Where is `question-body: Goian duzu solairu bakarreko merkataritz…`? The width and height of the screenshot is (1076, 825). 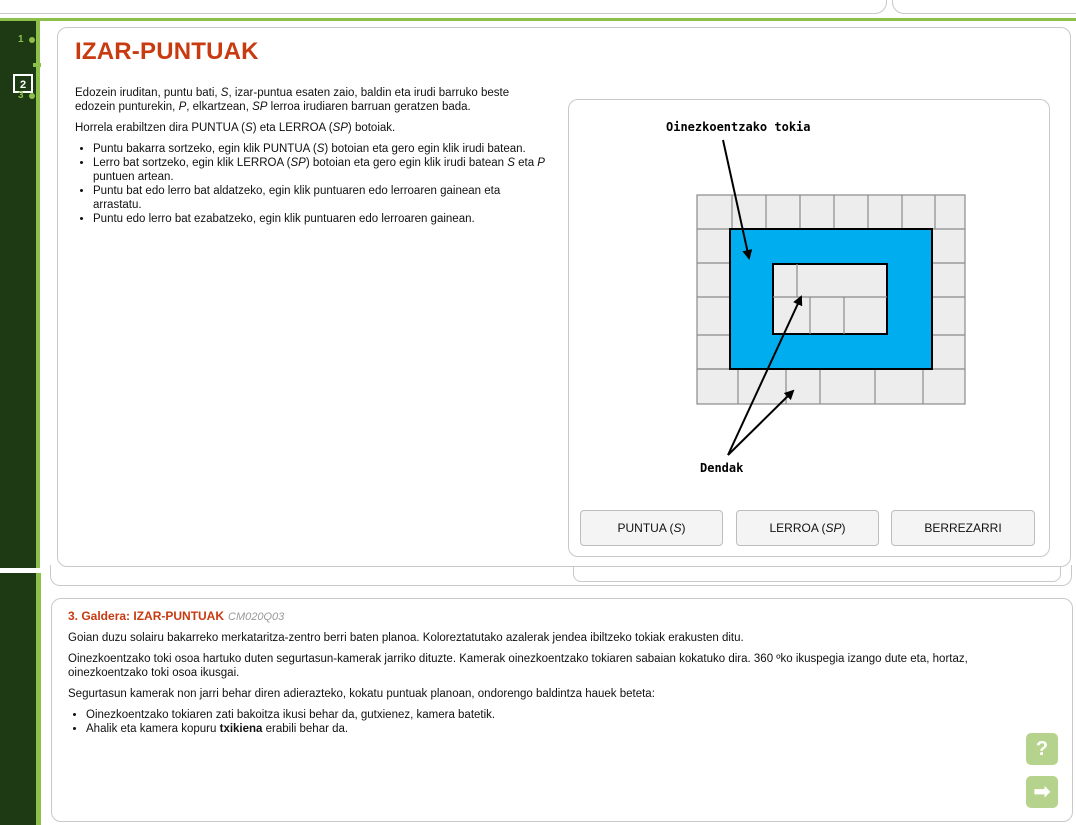
question-body: Goian duzu solairu bakarreko merkataritz… is located at coordinates (548, 683).